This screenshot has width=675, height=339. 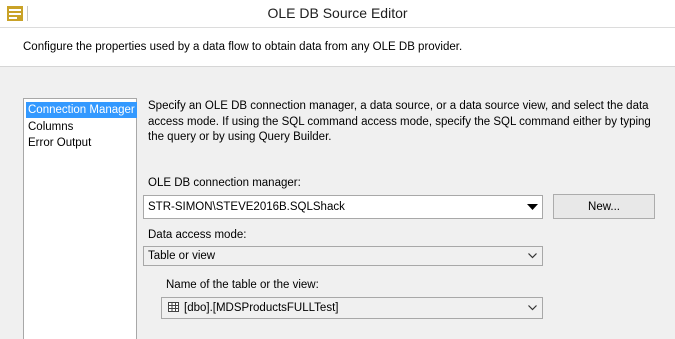 I want to click on table-view-label: Name of the table or the view:, so click(x=242, y=285).